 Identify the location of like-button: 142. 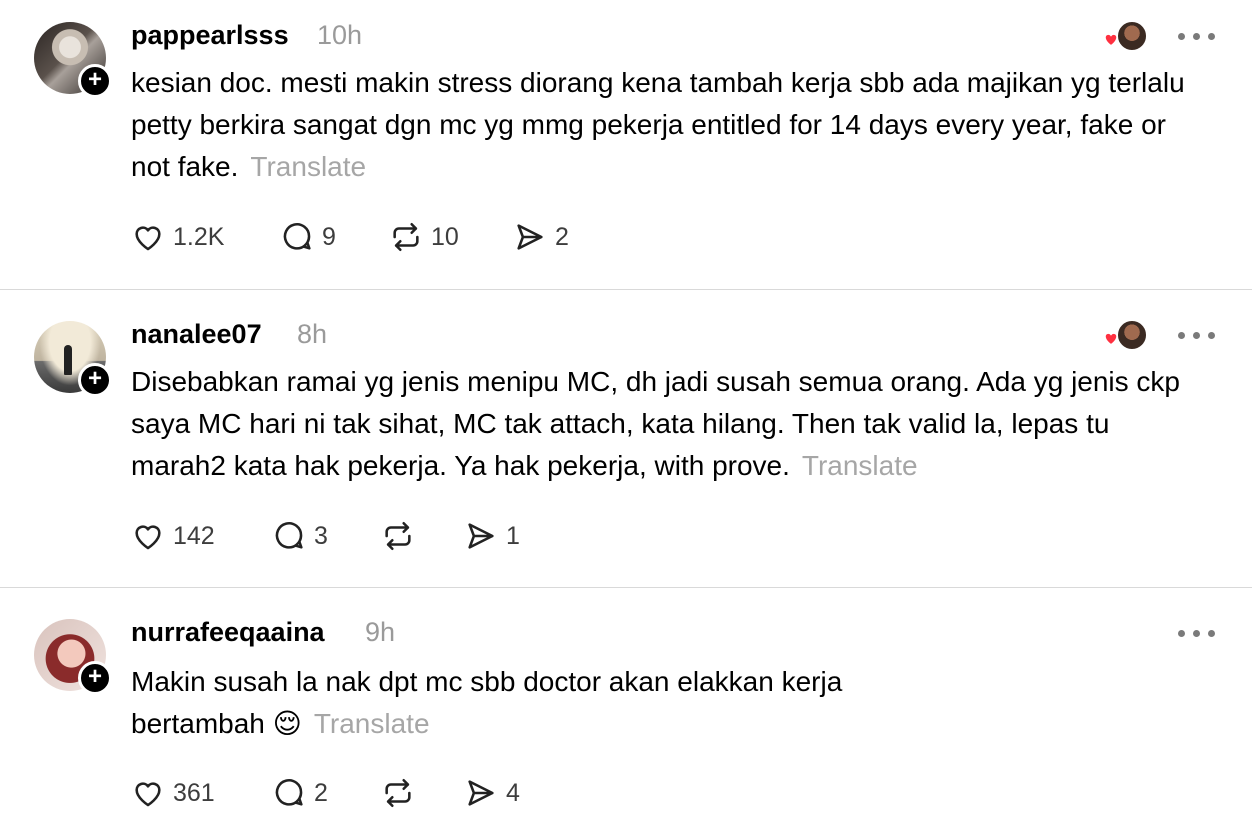
(173, 536).